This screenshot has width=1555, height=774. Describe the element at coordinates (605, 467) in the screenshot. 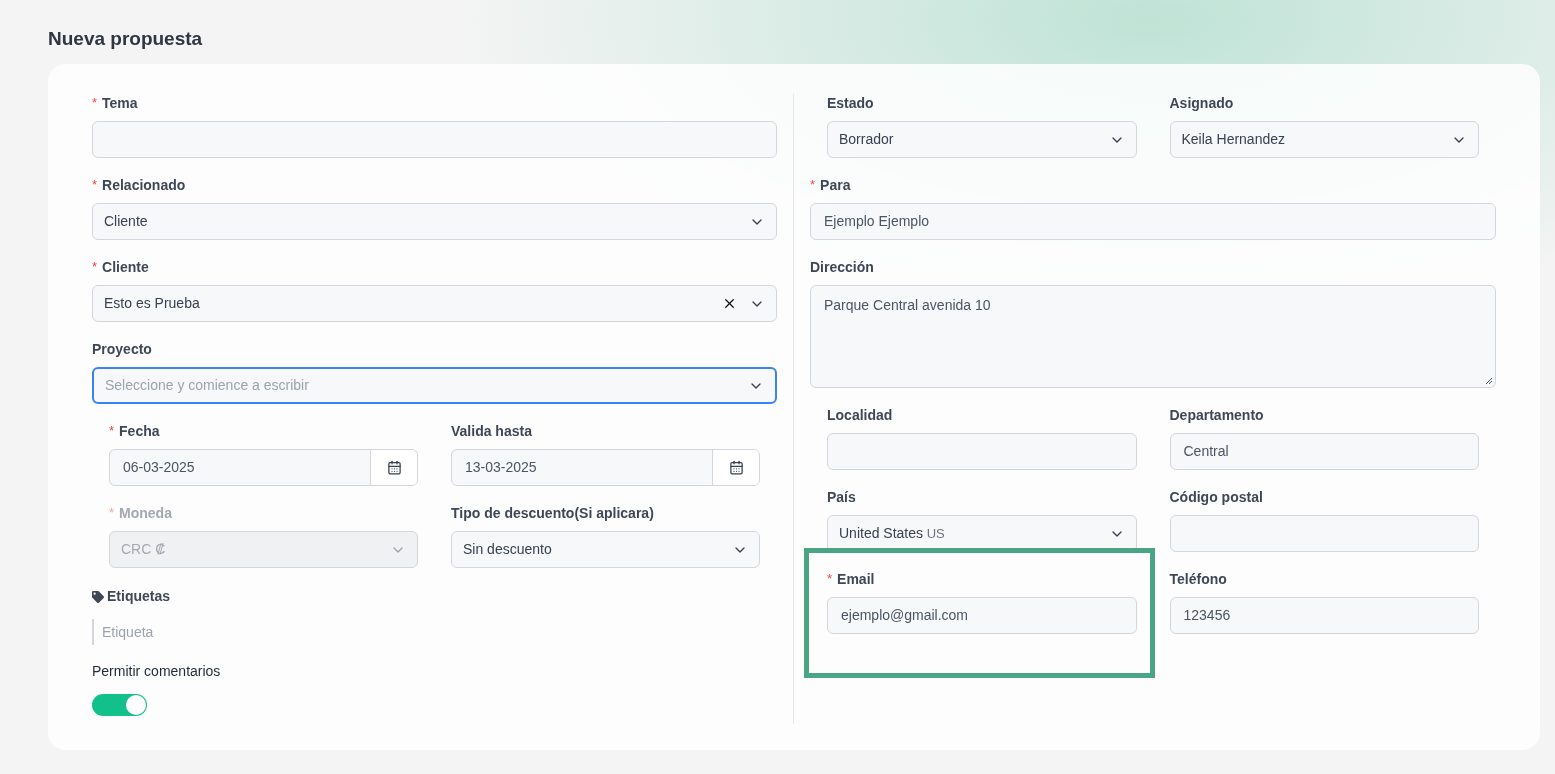

I see `date-input-field: 13-03-2025` at that location.